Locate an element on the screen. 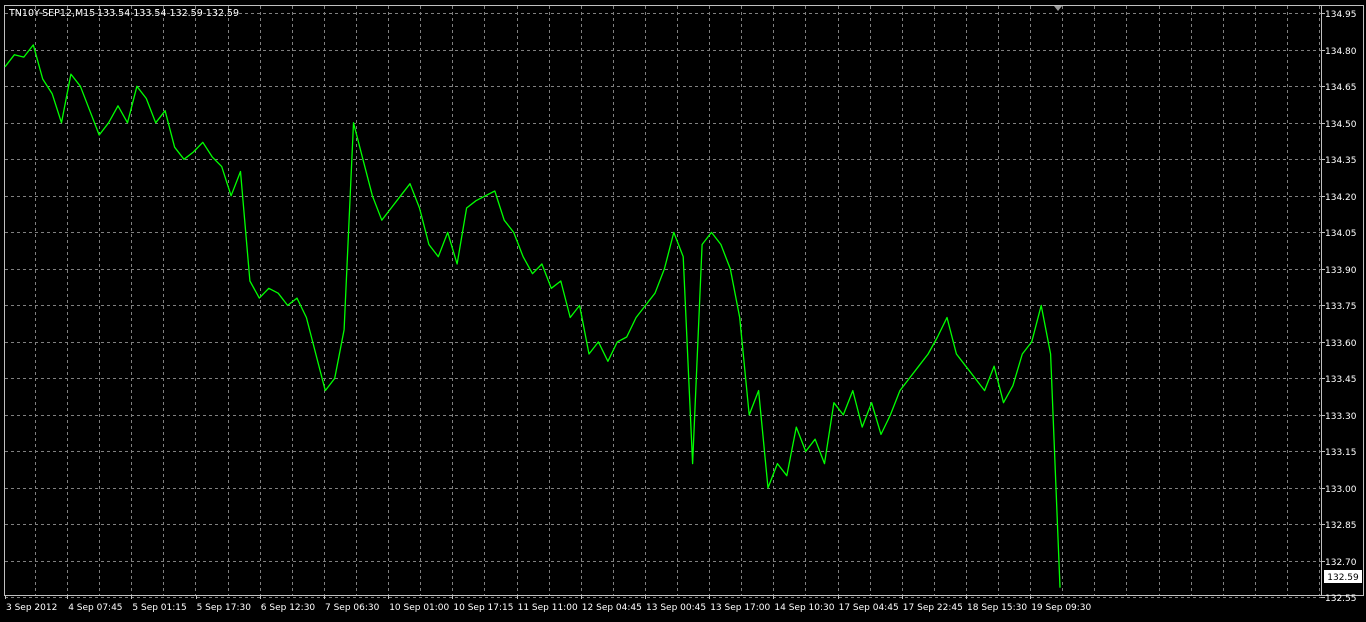 This screenshot has width=1366, height=622. chart-ohlc-label: 133.54 133.54 132.59 132.59 is located at coordinates (168, 13).